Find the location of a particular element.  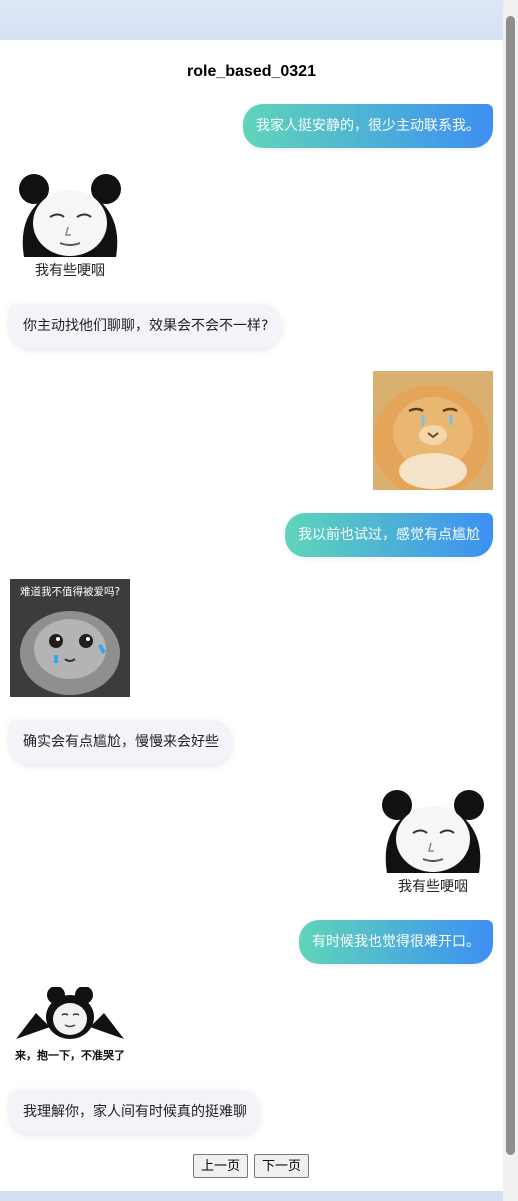

page-title: role_based_0321 is located at coordinates (251, 71).